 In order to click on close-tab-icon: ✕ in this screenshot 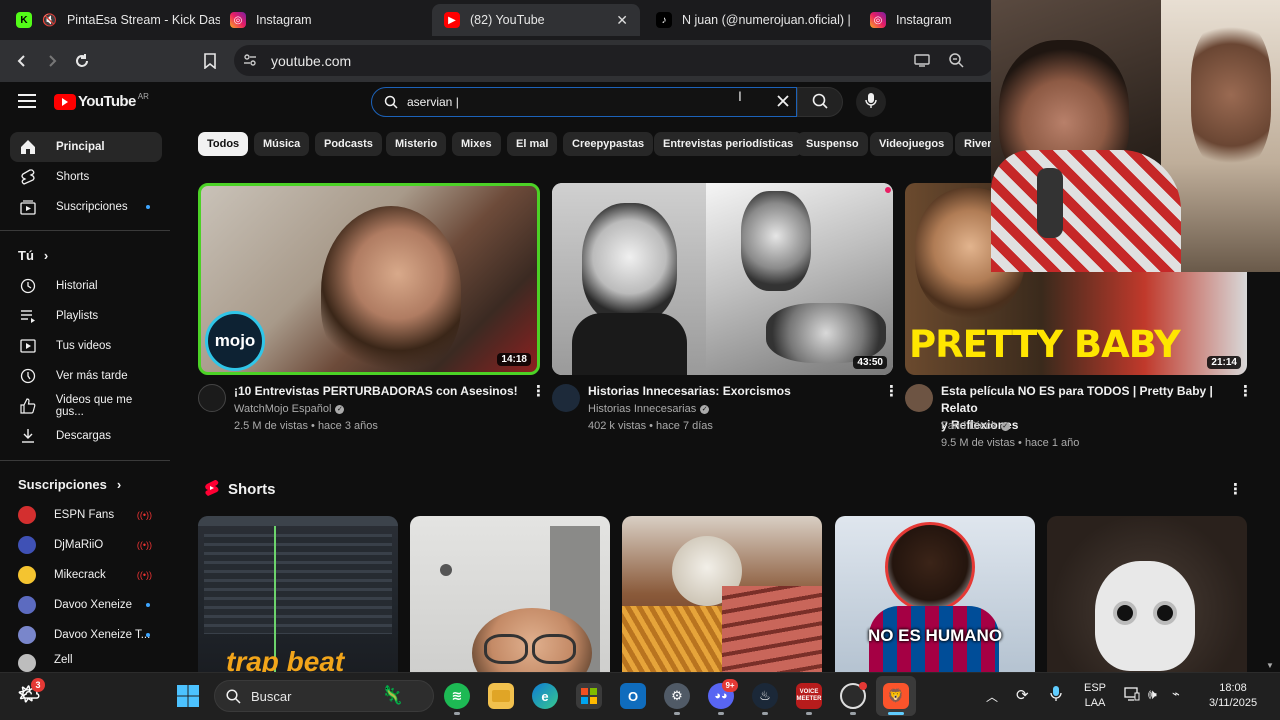, I will do `click(622, 20)`.